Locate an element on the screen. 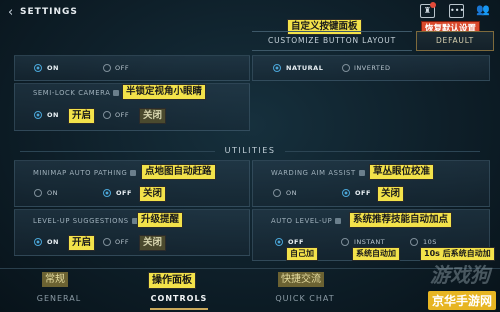 Image resolution: width=500 pixels, height=312 pixels. top-on-radio is located at coordinates (38, 68).